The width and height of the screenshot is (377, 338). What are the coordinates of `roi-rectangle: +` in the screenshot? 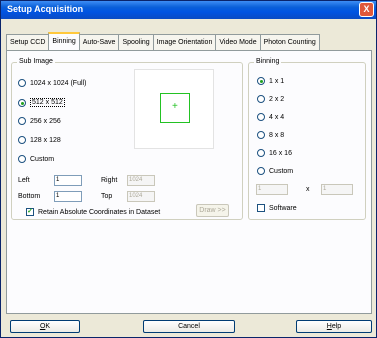 It's located at (175, 108).